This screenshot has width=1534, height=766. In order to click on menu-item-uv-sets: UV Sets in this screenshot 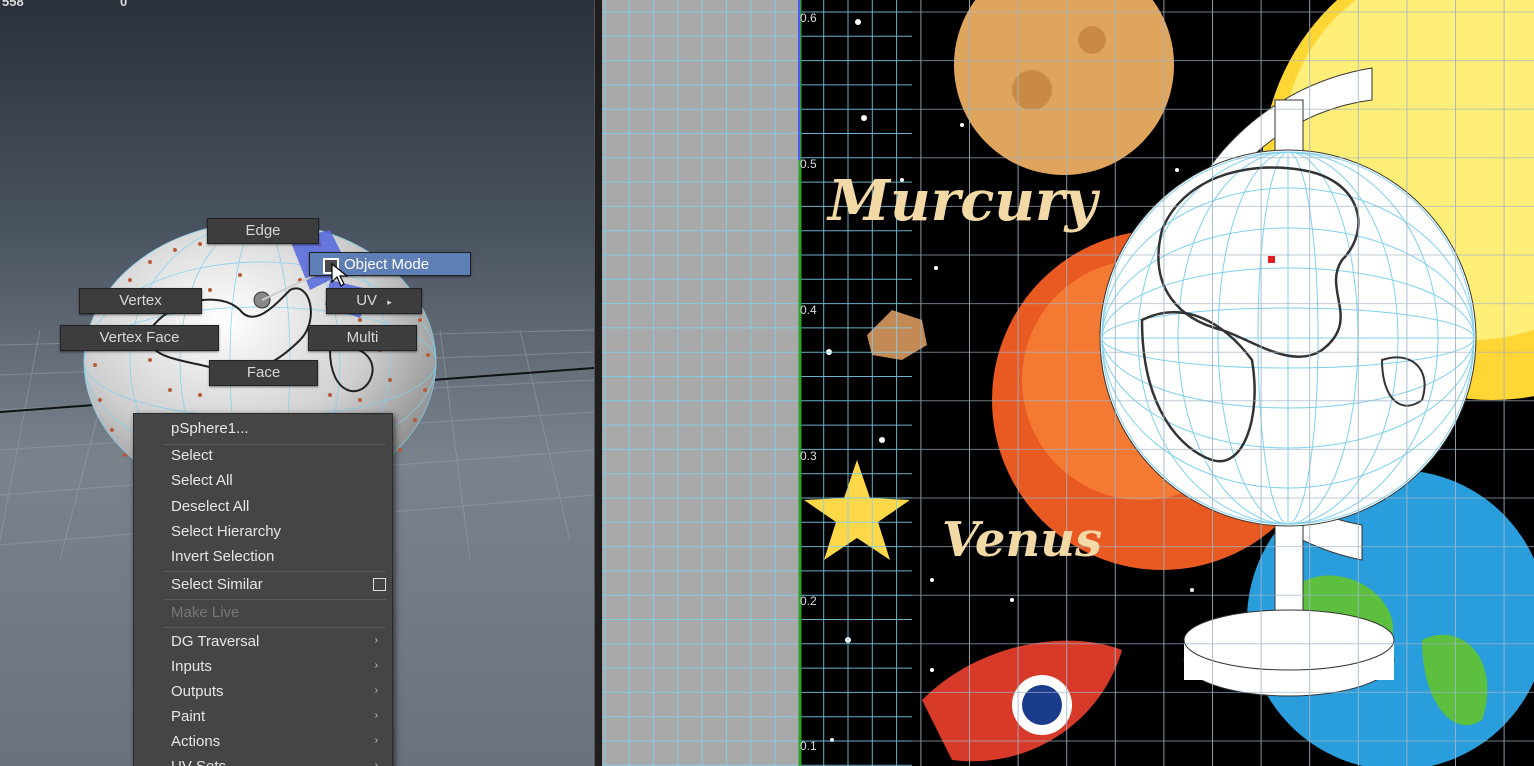, I will do `click(198, 761)`.